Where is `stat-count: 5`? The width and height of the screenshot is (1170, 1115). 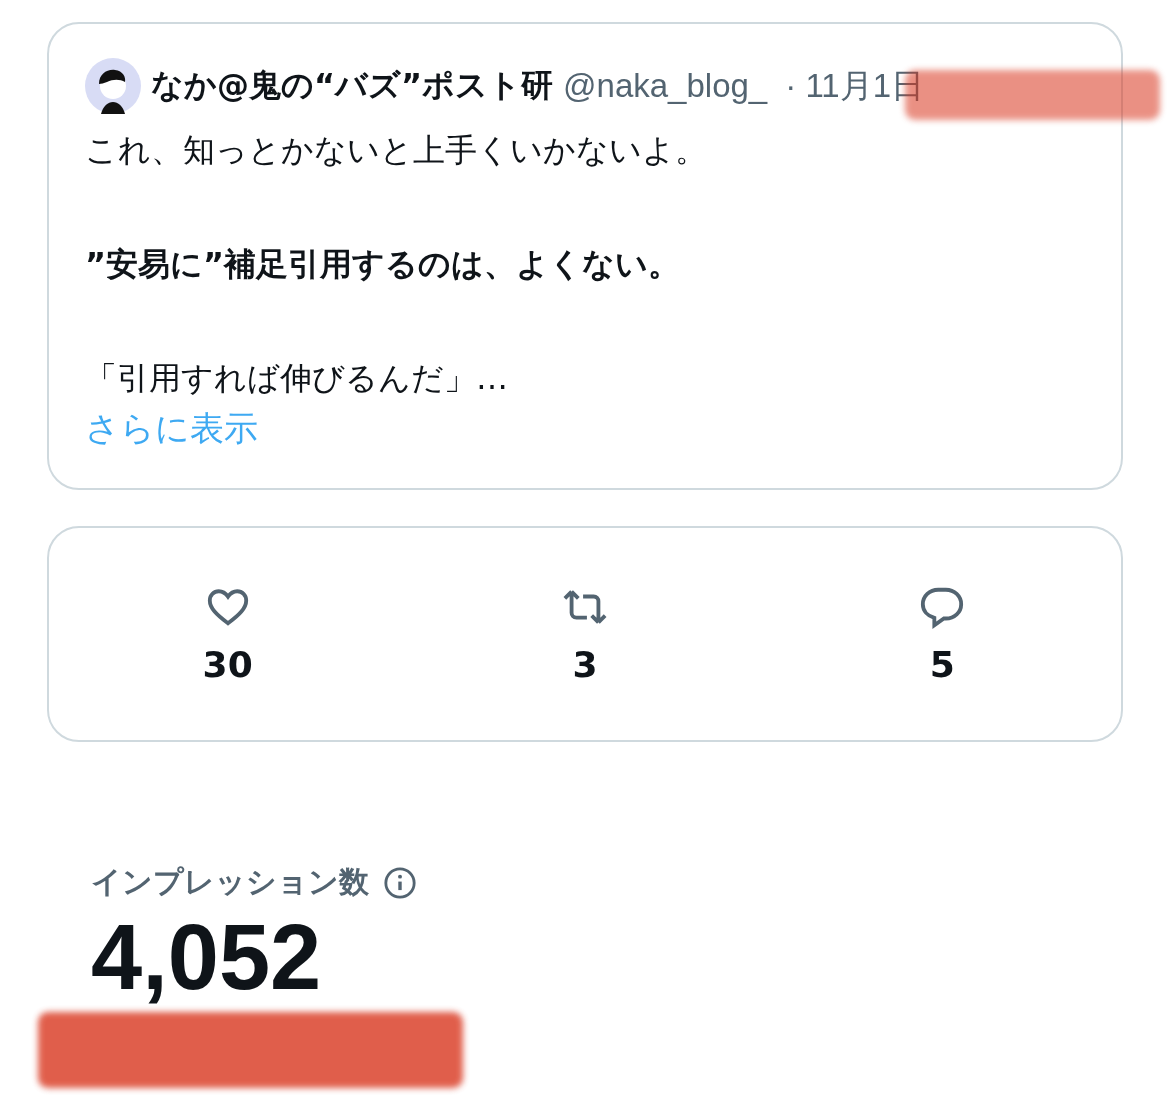 stat-count: 5 is located at coordinates (942, 664).